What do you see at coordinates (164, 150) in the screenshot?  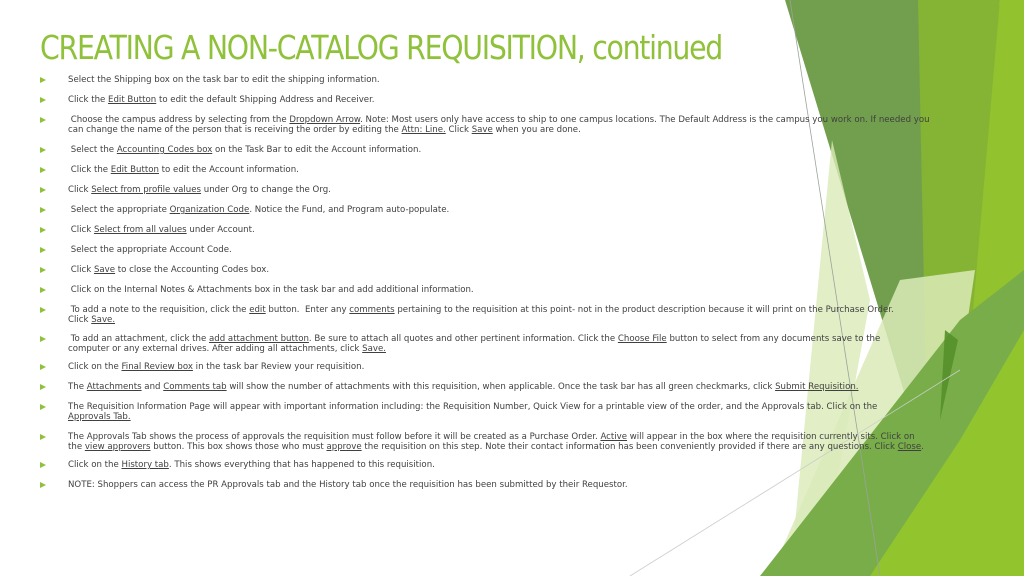 I see `underlined-reference: Accounting Codes box` at bounding box center [164, 150].